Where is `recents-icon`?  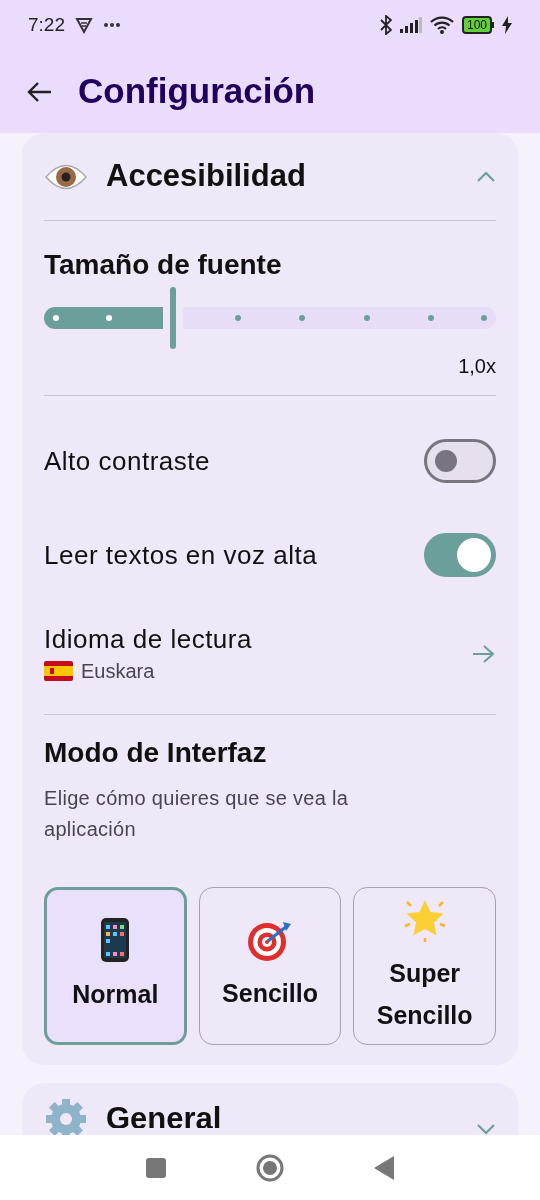 recents-icon is located at coordinates (156, 1167).